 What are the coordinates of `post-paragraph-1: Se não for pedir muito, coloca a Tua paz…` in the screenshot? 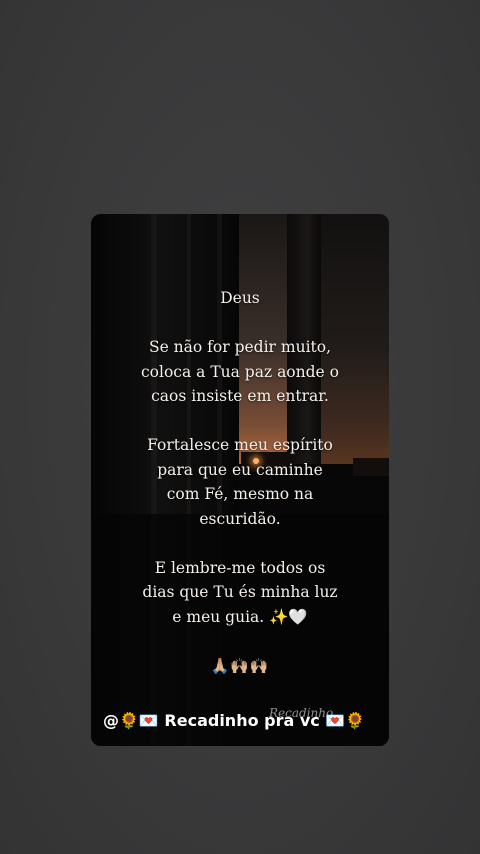 It's located at (240, 371).